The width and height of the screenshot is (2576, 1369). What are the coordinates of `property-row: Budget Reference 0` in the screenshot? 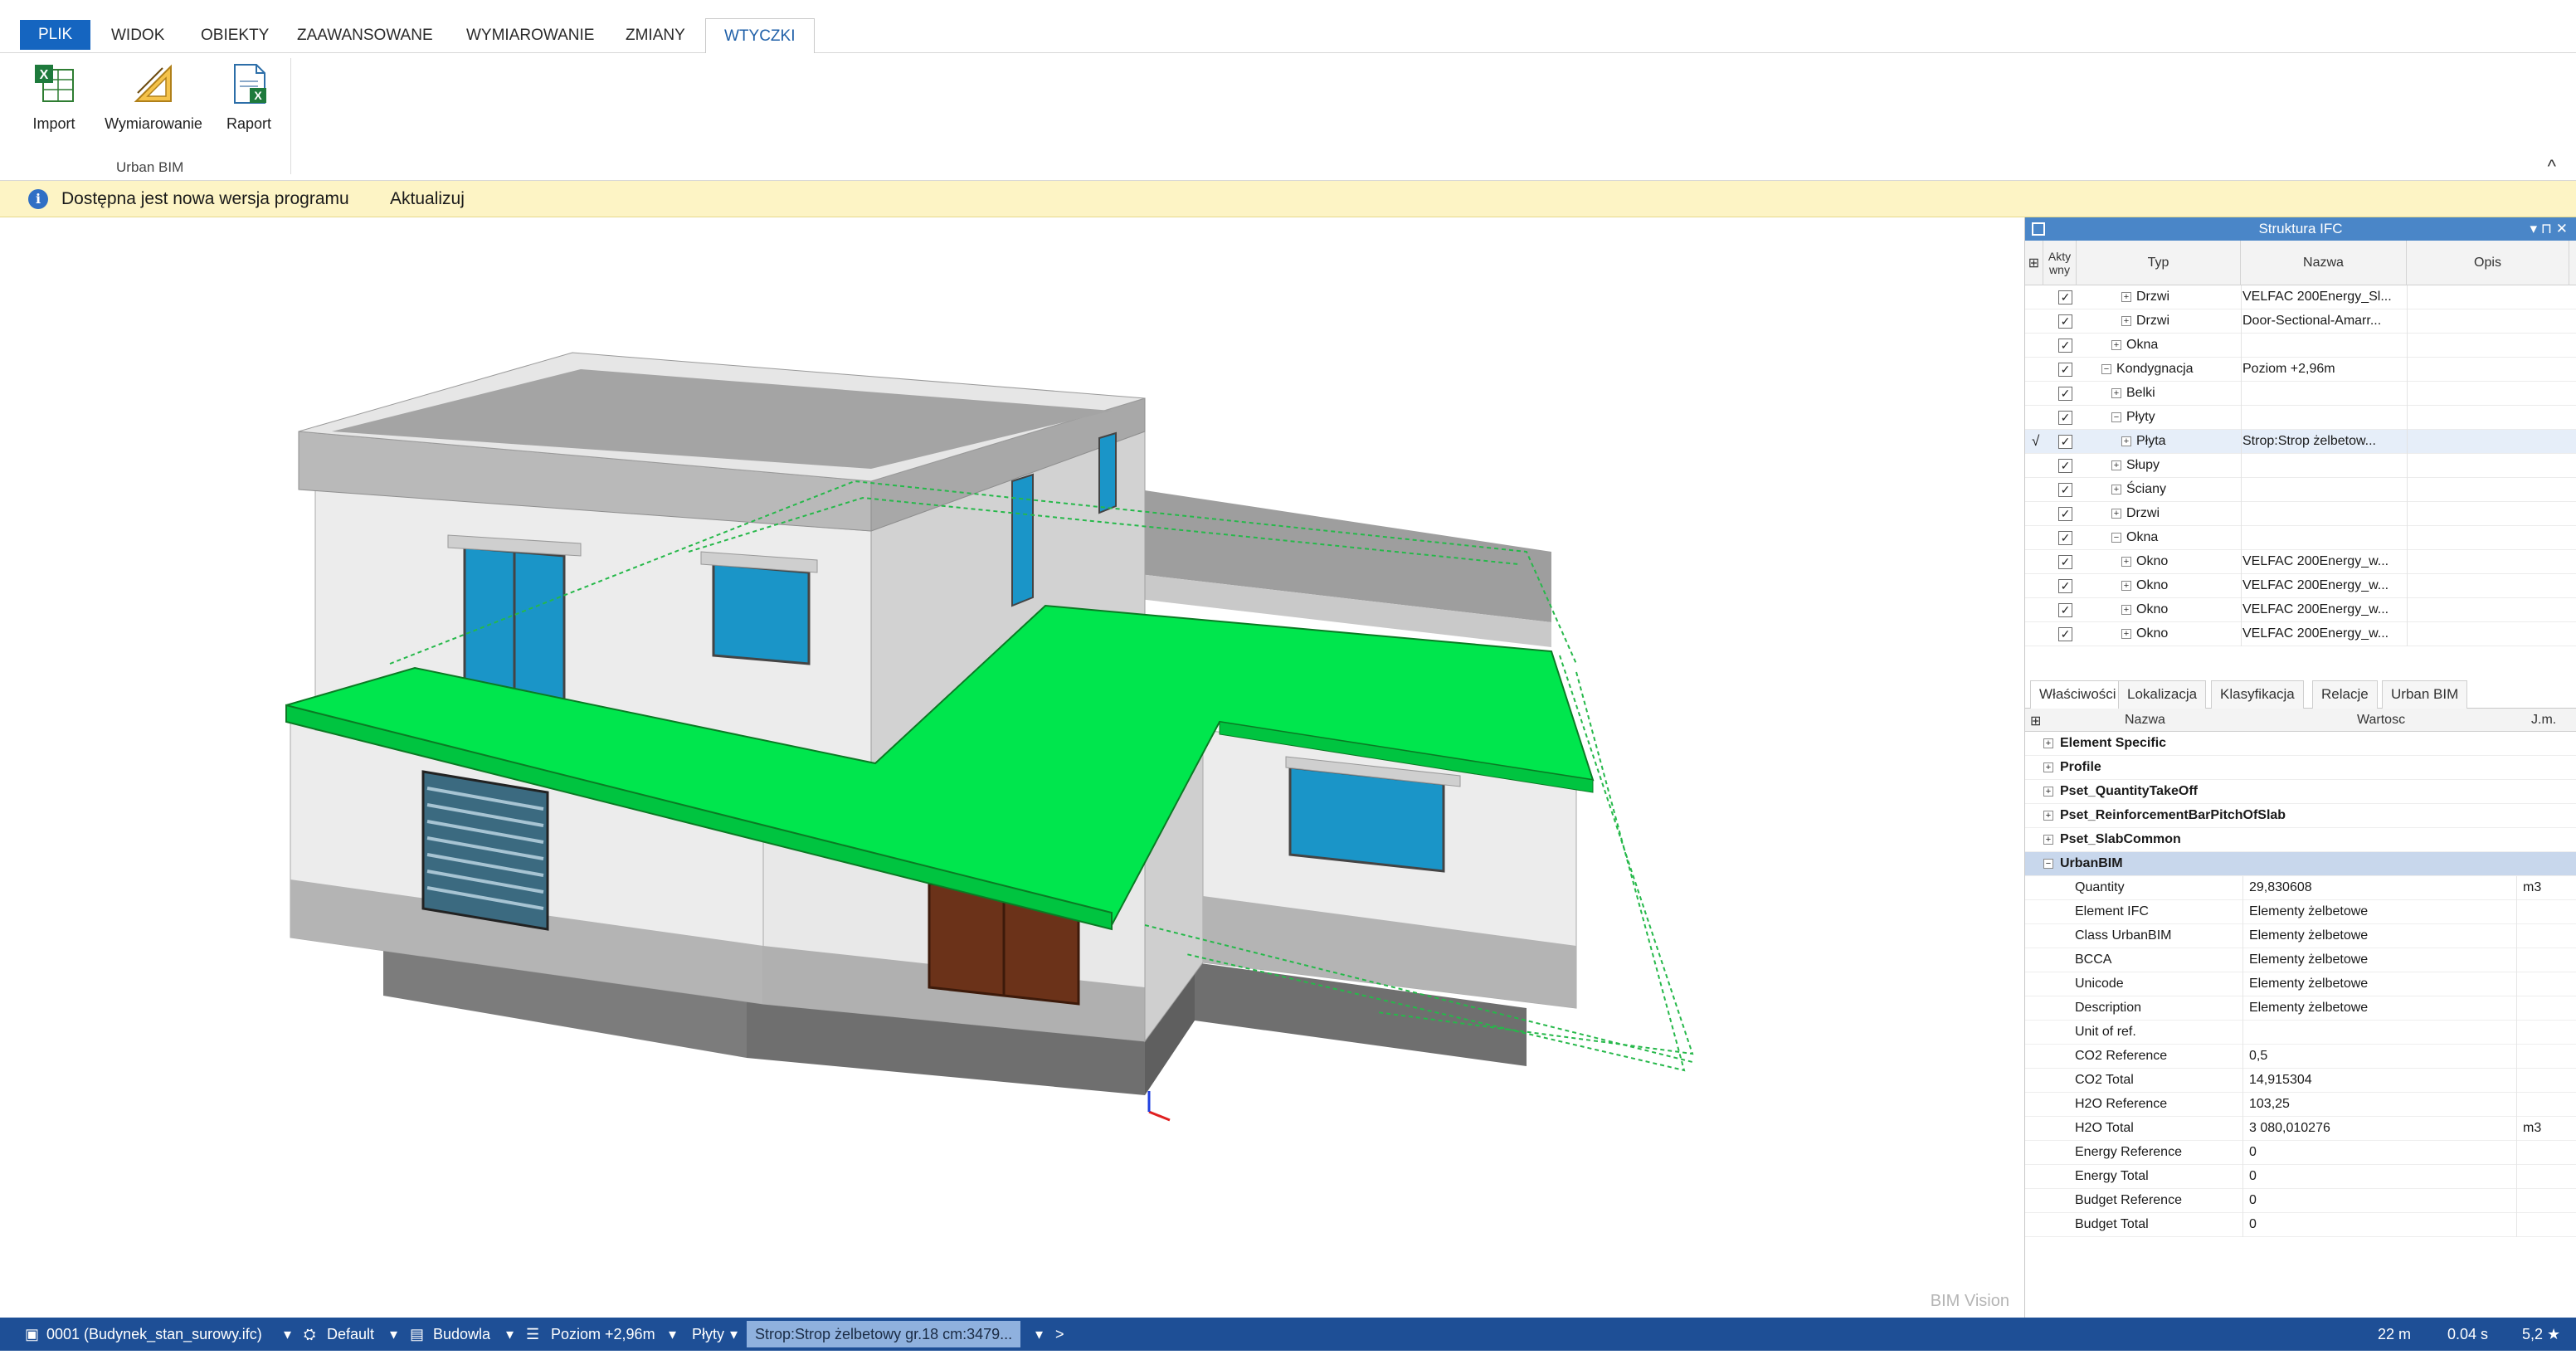 It's located at (2300, 1201).